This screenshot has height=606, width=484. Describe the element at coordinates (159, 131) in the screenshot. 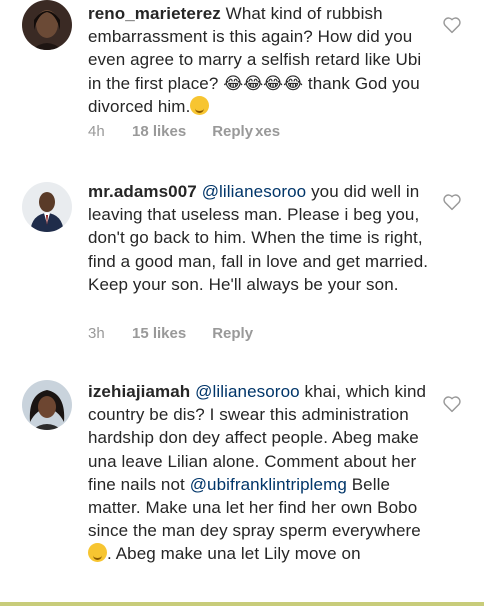

I see `comment-likes: 18 likes` at that location.